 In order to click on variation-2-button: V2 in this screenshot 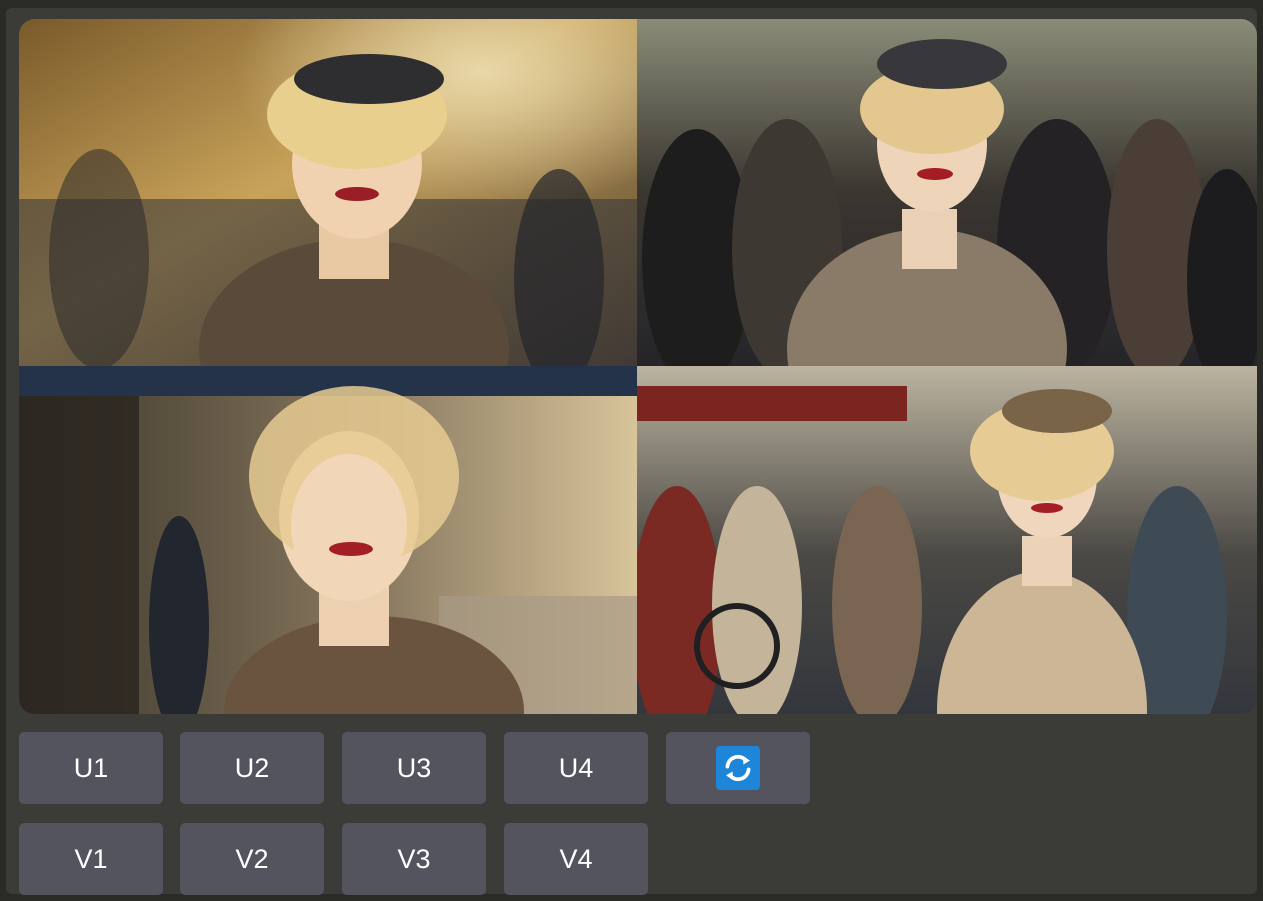, I will do `click(252, 859)`.